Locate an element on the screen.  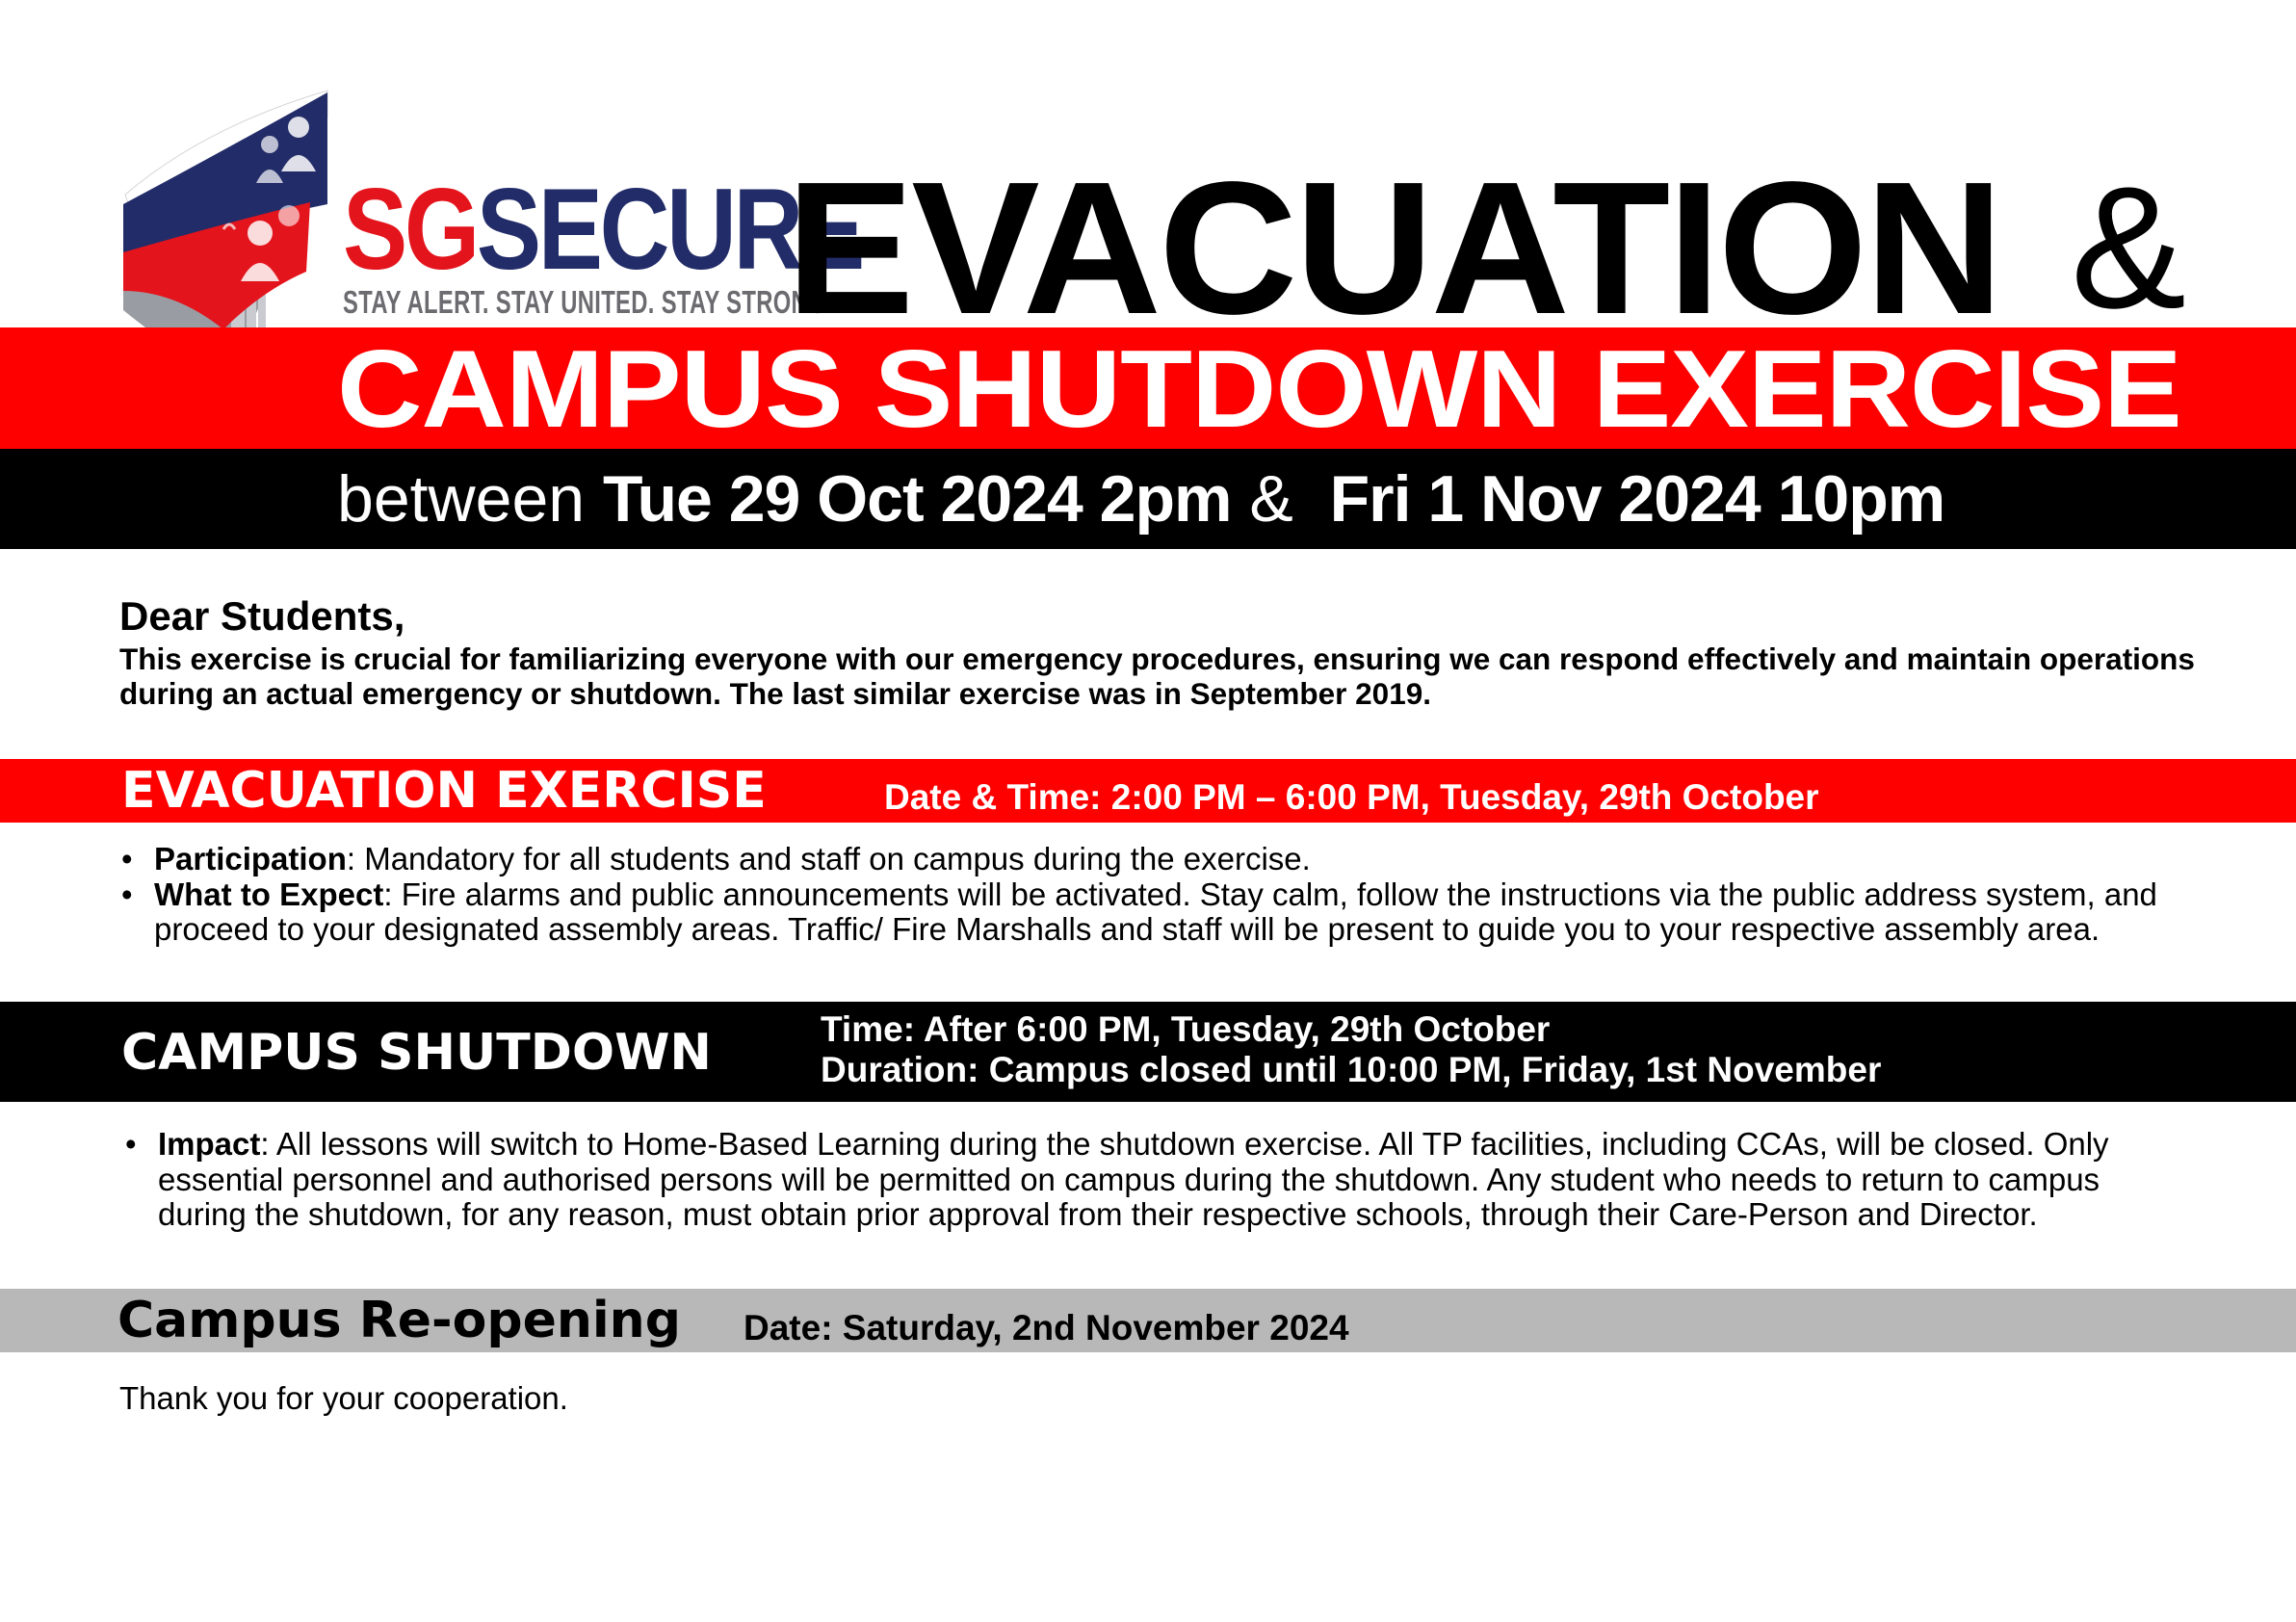
sgsecure-wordmark: SGSECURE is located at coordinates (604, 229).